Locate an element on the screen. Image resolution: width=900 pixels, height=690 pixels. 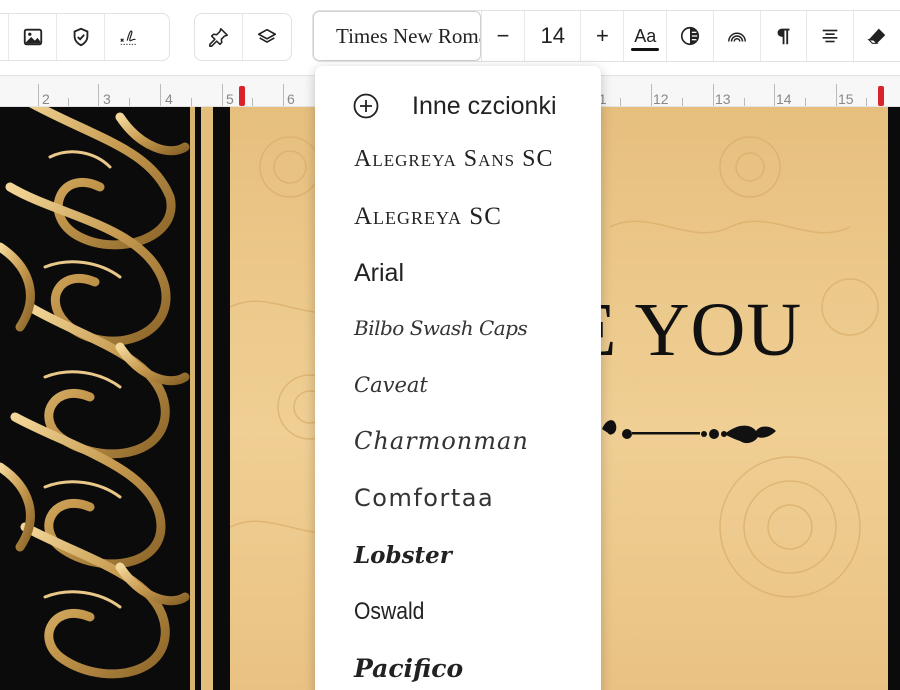
pin-icon is located at coordinates (218, 37).